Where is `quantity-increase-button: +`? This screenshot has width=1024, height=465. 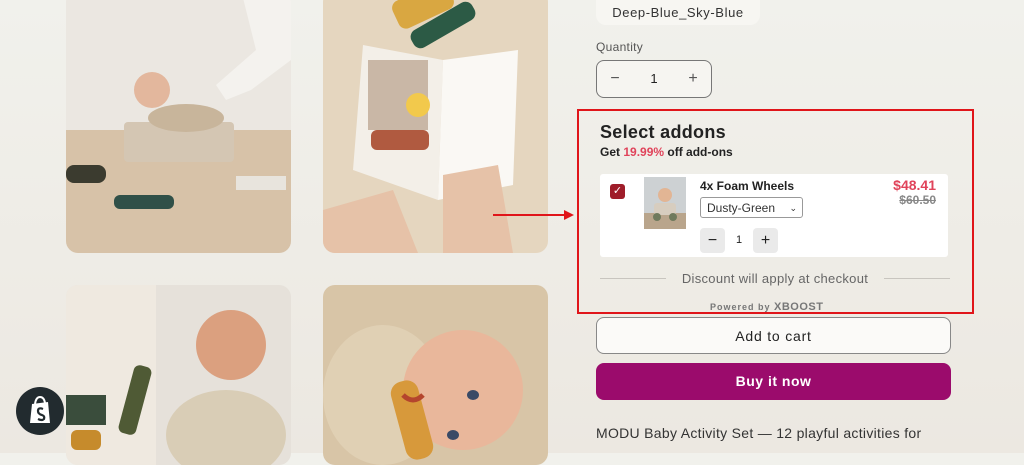 quantity-increase-button: + is located at coordinates (693, 79).